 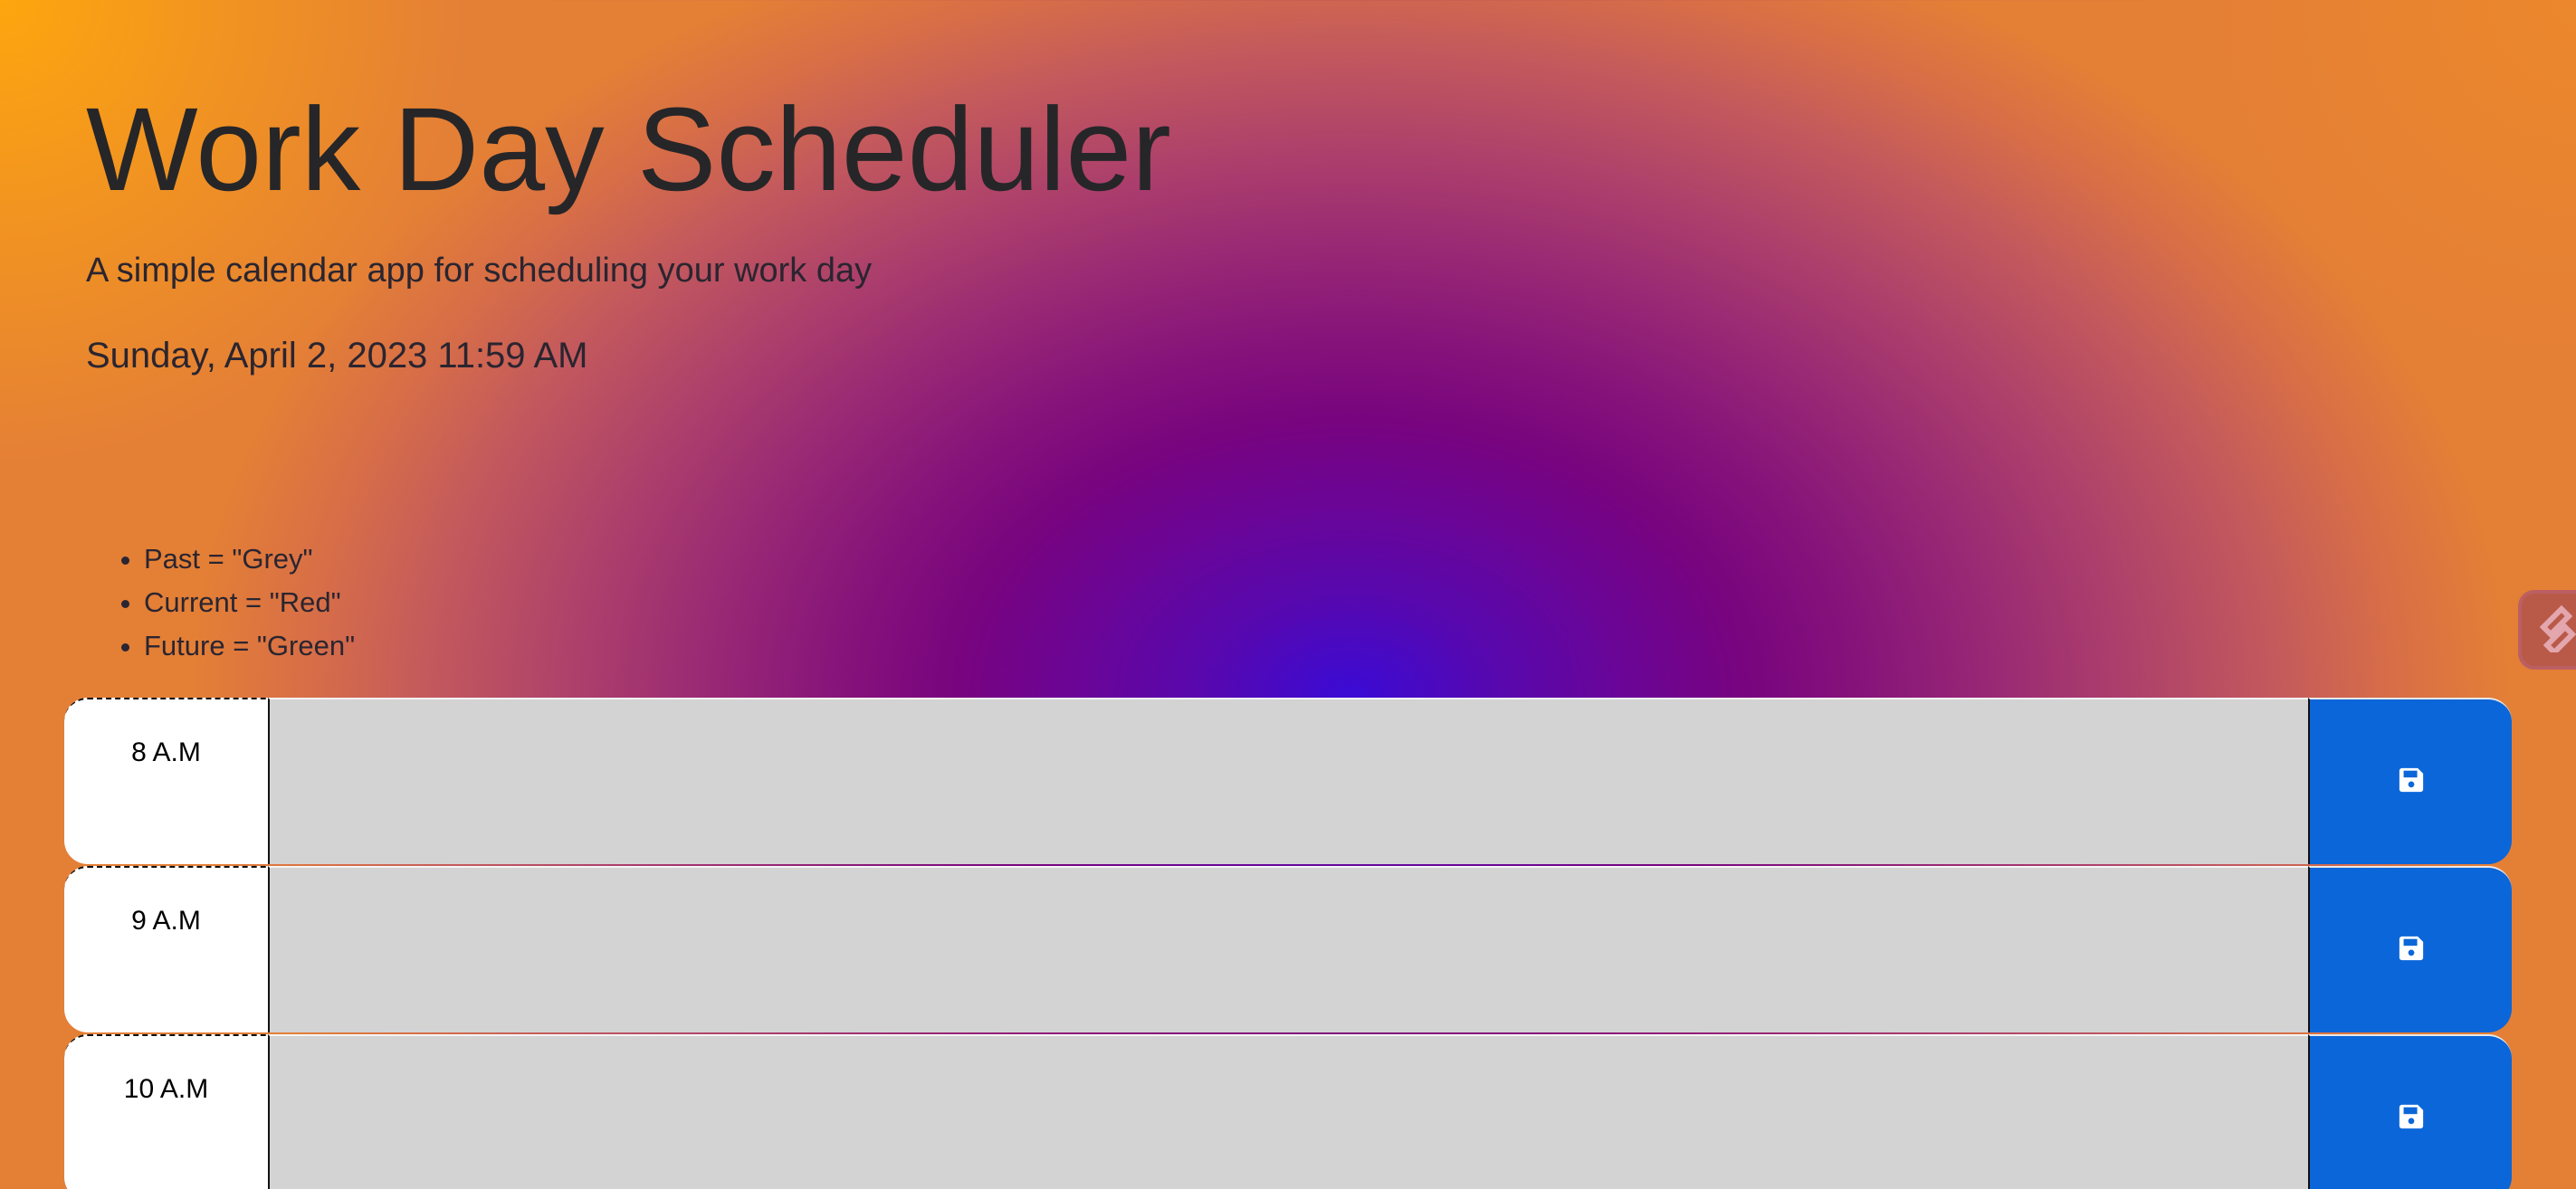 What do you see at coordinates (250, 602) in the screenshot?
I see `legend-item-current: Current = "Red"` at bounding box center [250, 602].